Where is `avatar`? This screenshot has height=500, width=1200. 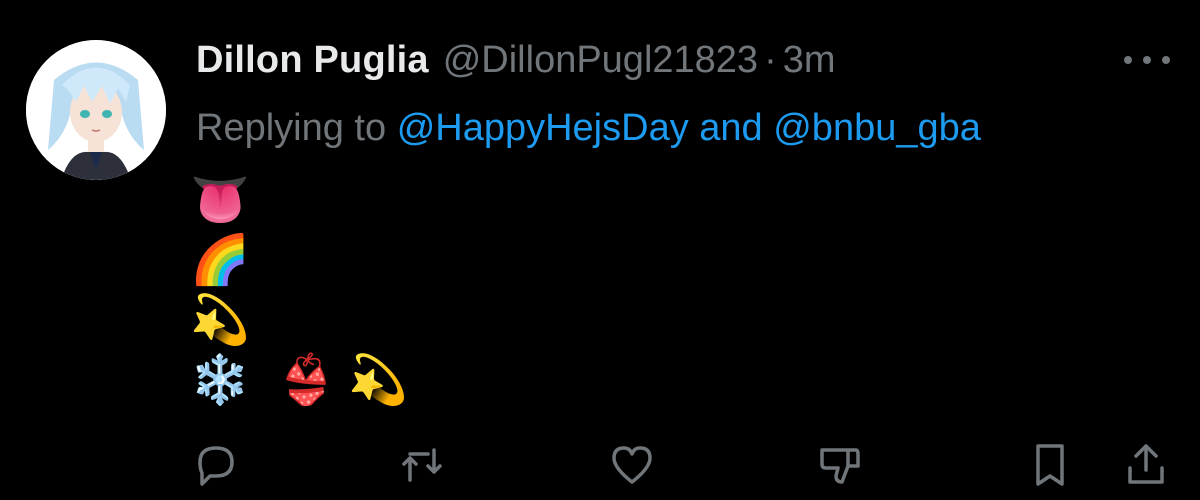
avatar is located at coordinates (96, 110).